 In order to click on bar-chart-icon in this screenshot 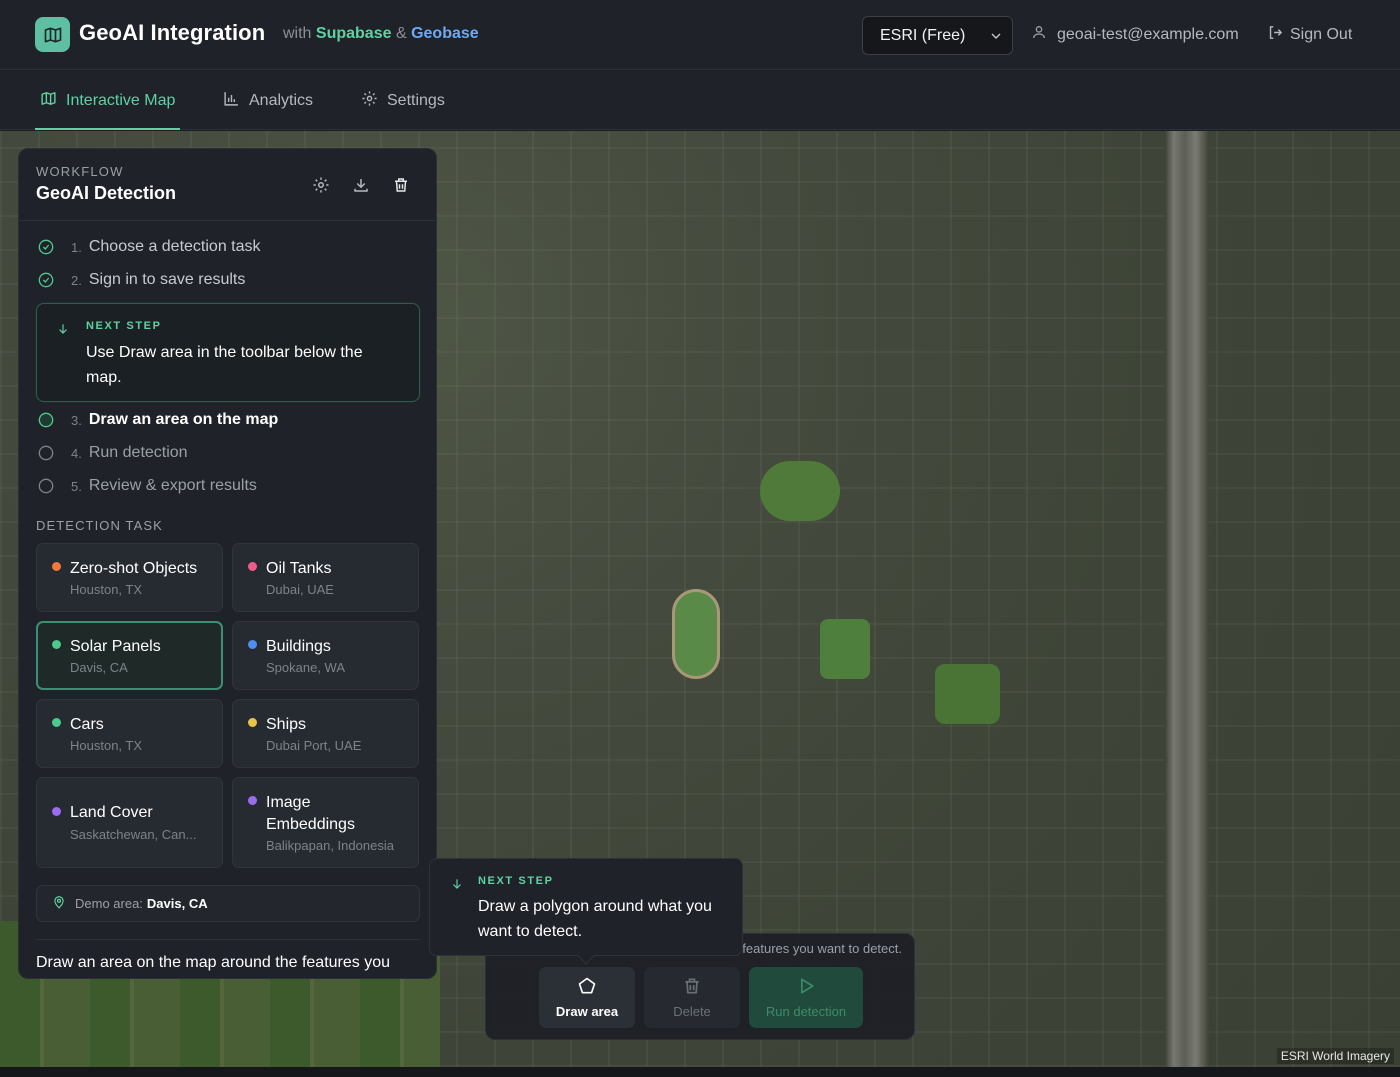, I will do `click(231, 101)`.